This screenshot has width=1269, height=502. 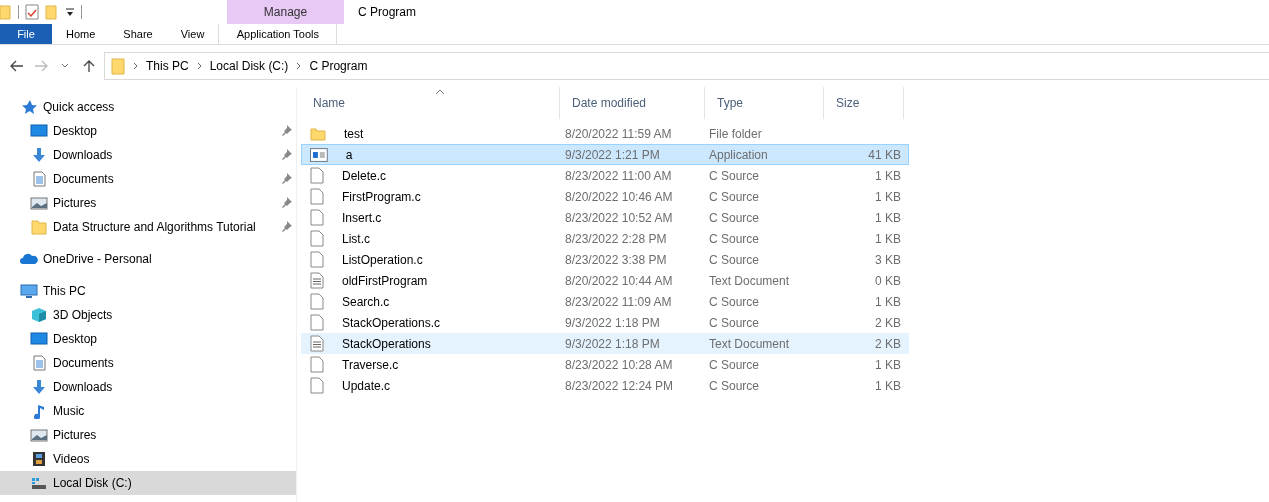 I want to click on sidebar-item: Data Structure and Algorithms Tutorial, so click(x=148, y=227).